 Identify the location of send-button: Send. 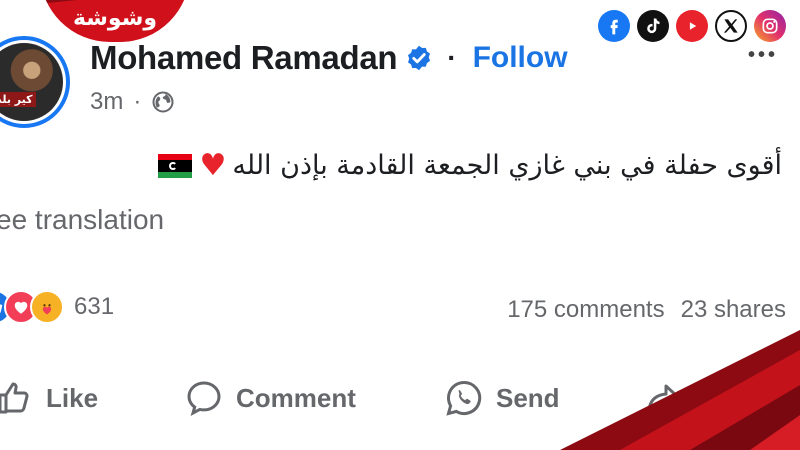
(502, 398).